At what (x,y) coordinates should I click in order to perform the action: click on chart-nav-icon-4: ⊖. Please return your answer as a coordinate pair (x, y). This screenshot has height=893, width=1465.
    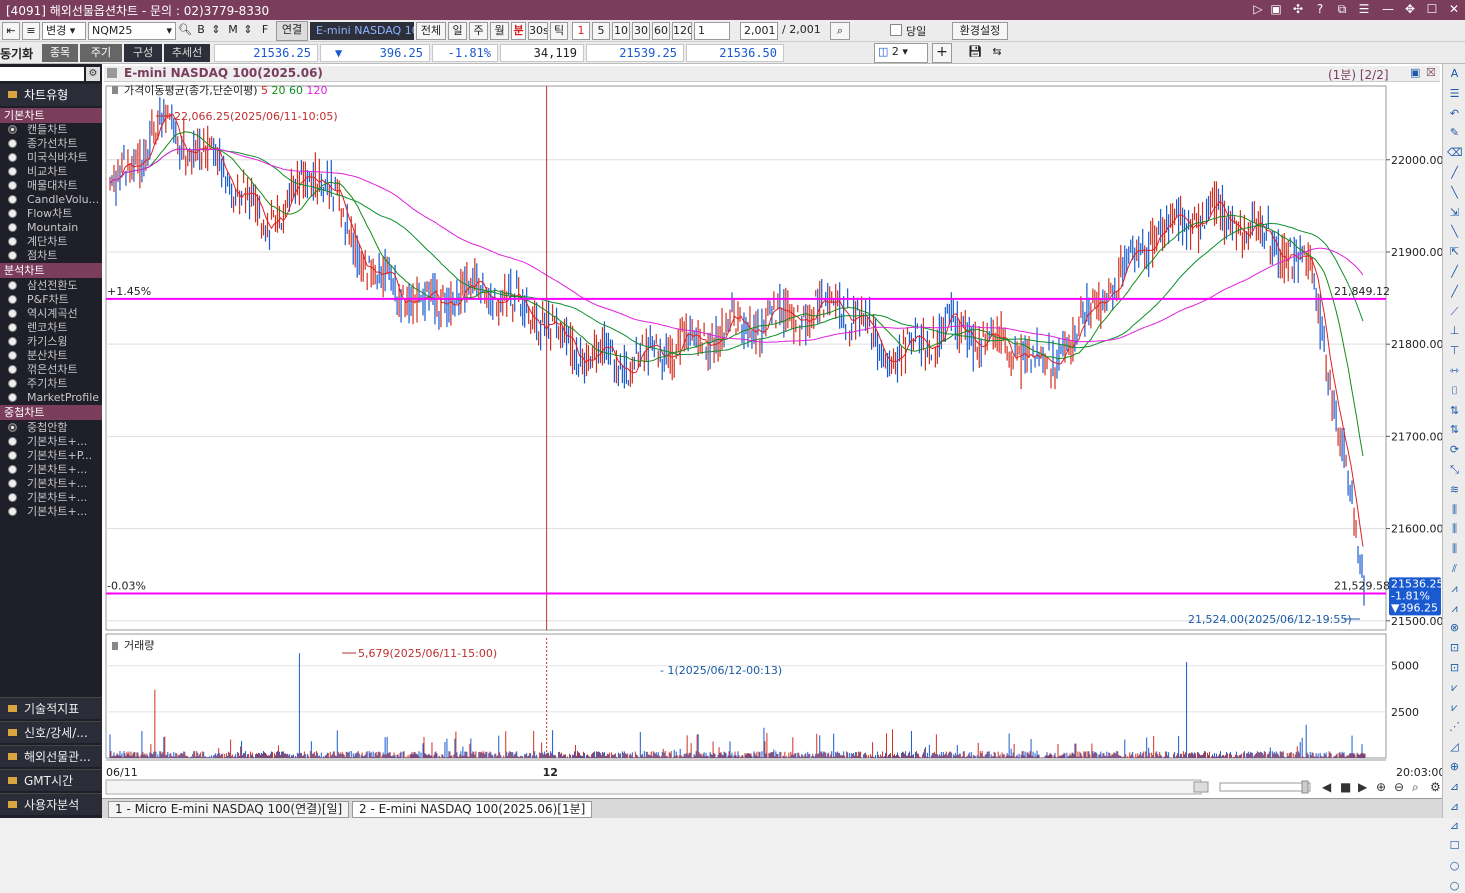
    Looking at the image, I should click on (1399, 787).